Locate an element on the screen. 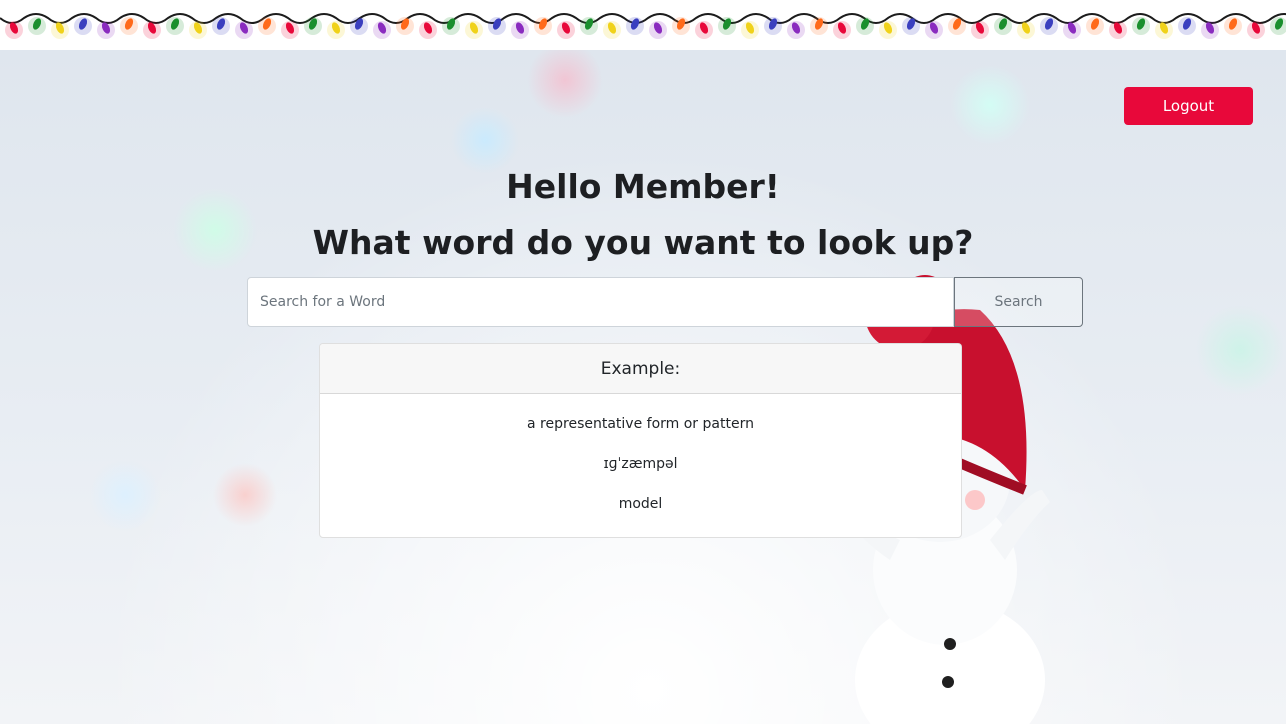 The width and height of the screenshot is (1286, 724). example-pronunciation: ɪɡˈzæmpəl is located at coordinates (640, 464).